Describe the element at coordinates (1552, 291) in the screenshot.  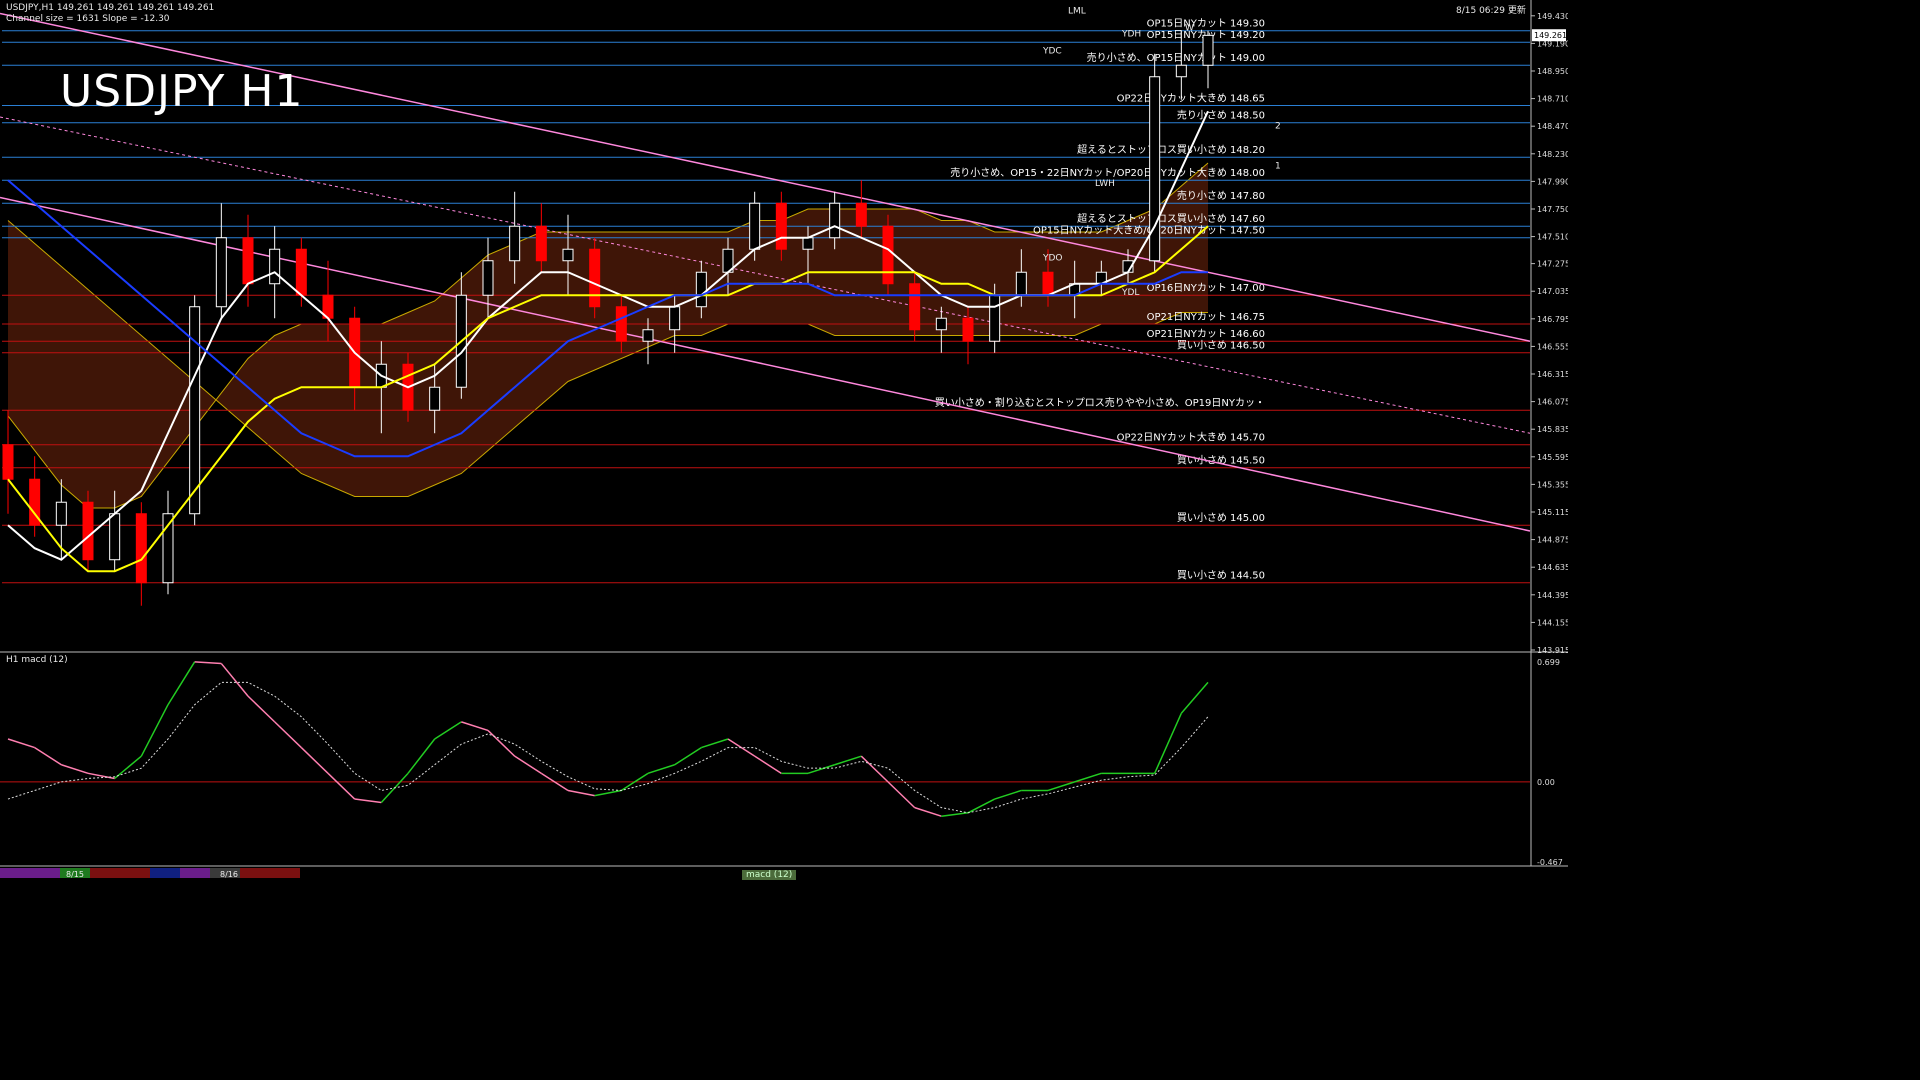
I see `y-tick-label: 147.035` at that location.